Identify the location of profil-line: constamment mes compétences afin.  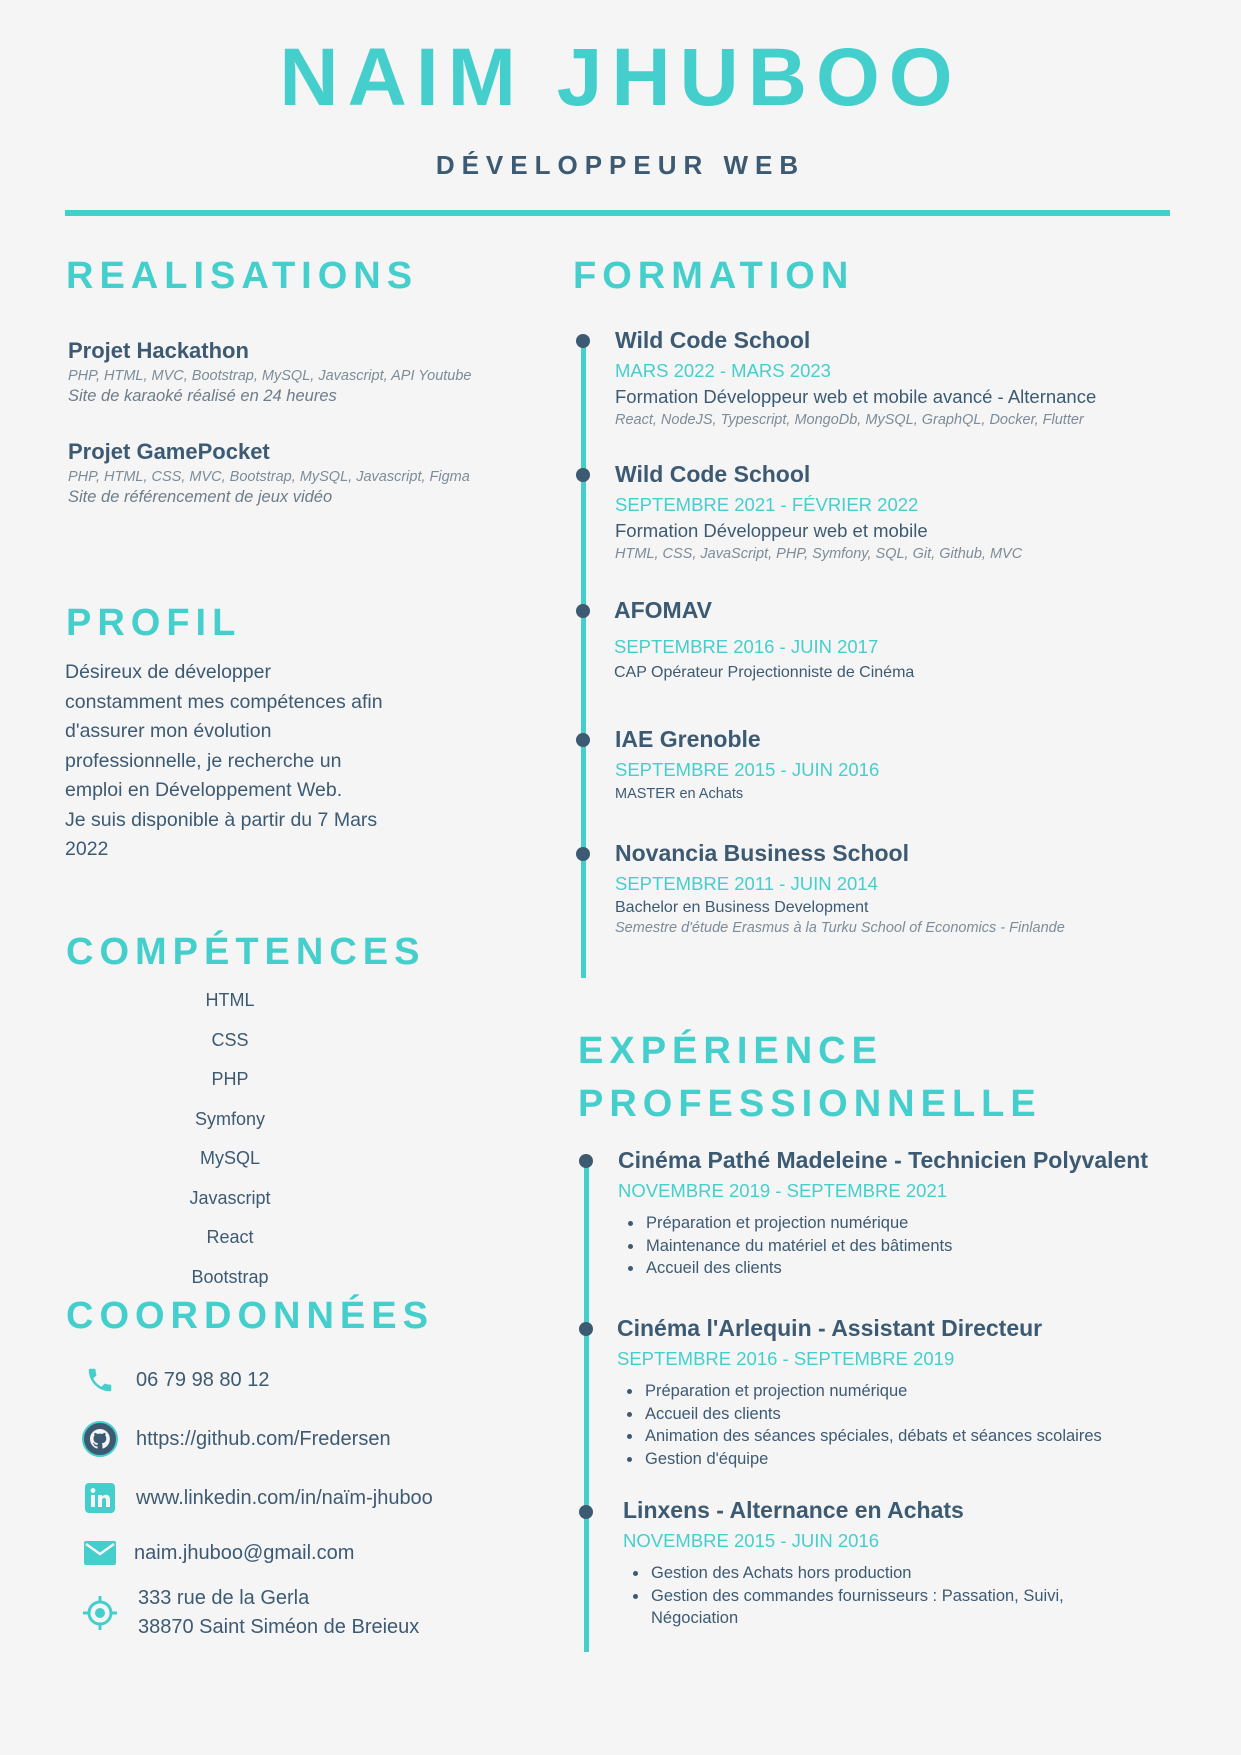
(224, 701).